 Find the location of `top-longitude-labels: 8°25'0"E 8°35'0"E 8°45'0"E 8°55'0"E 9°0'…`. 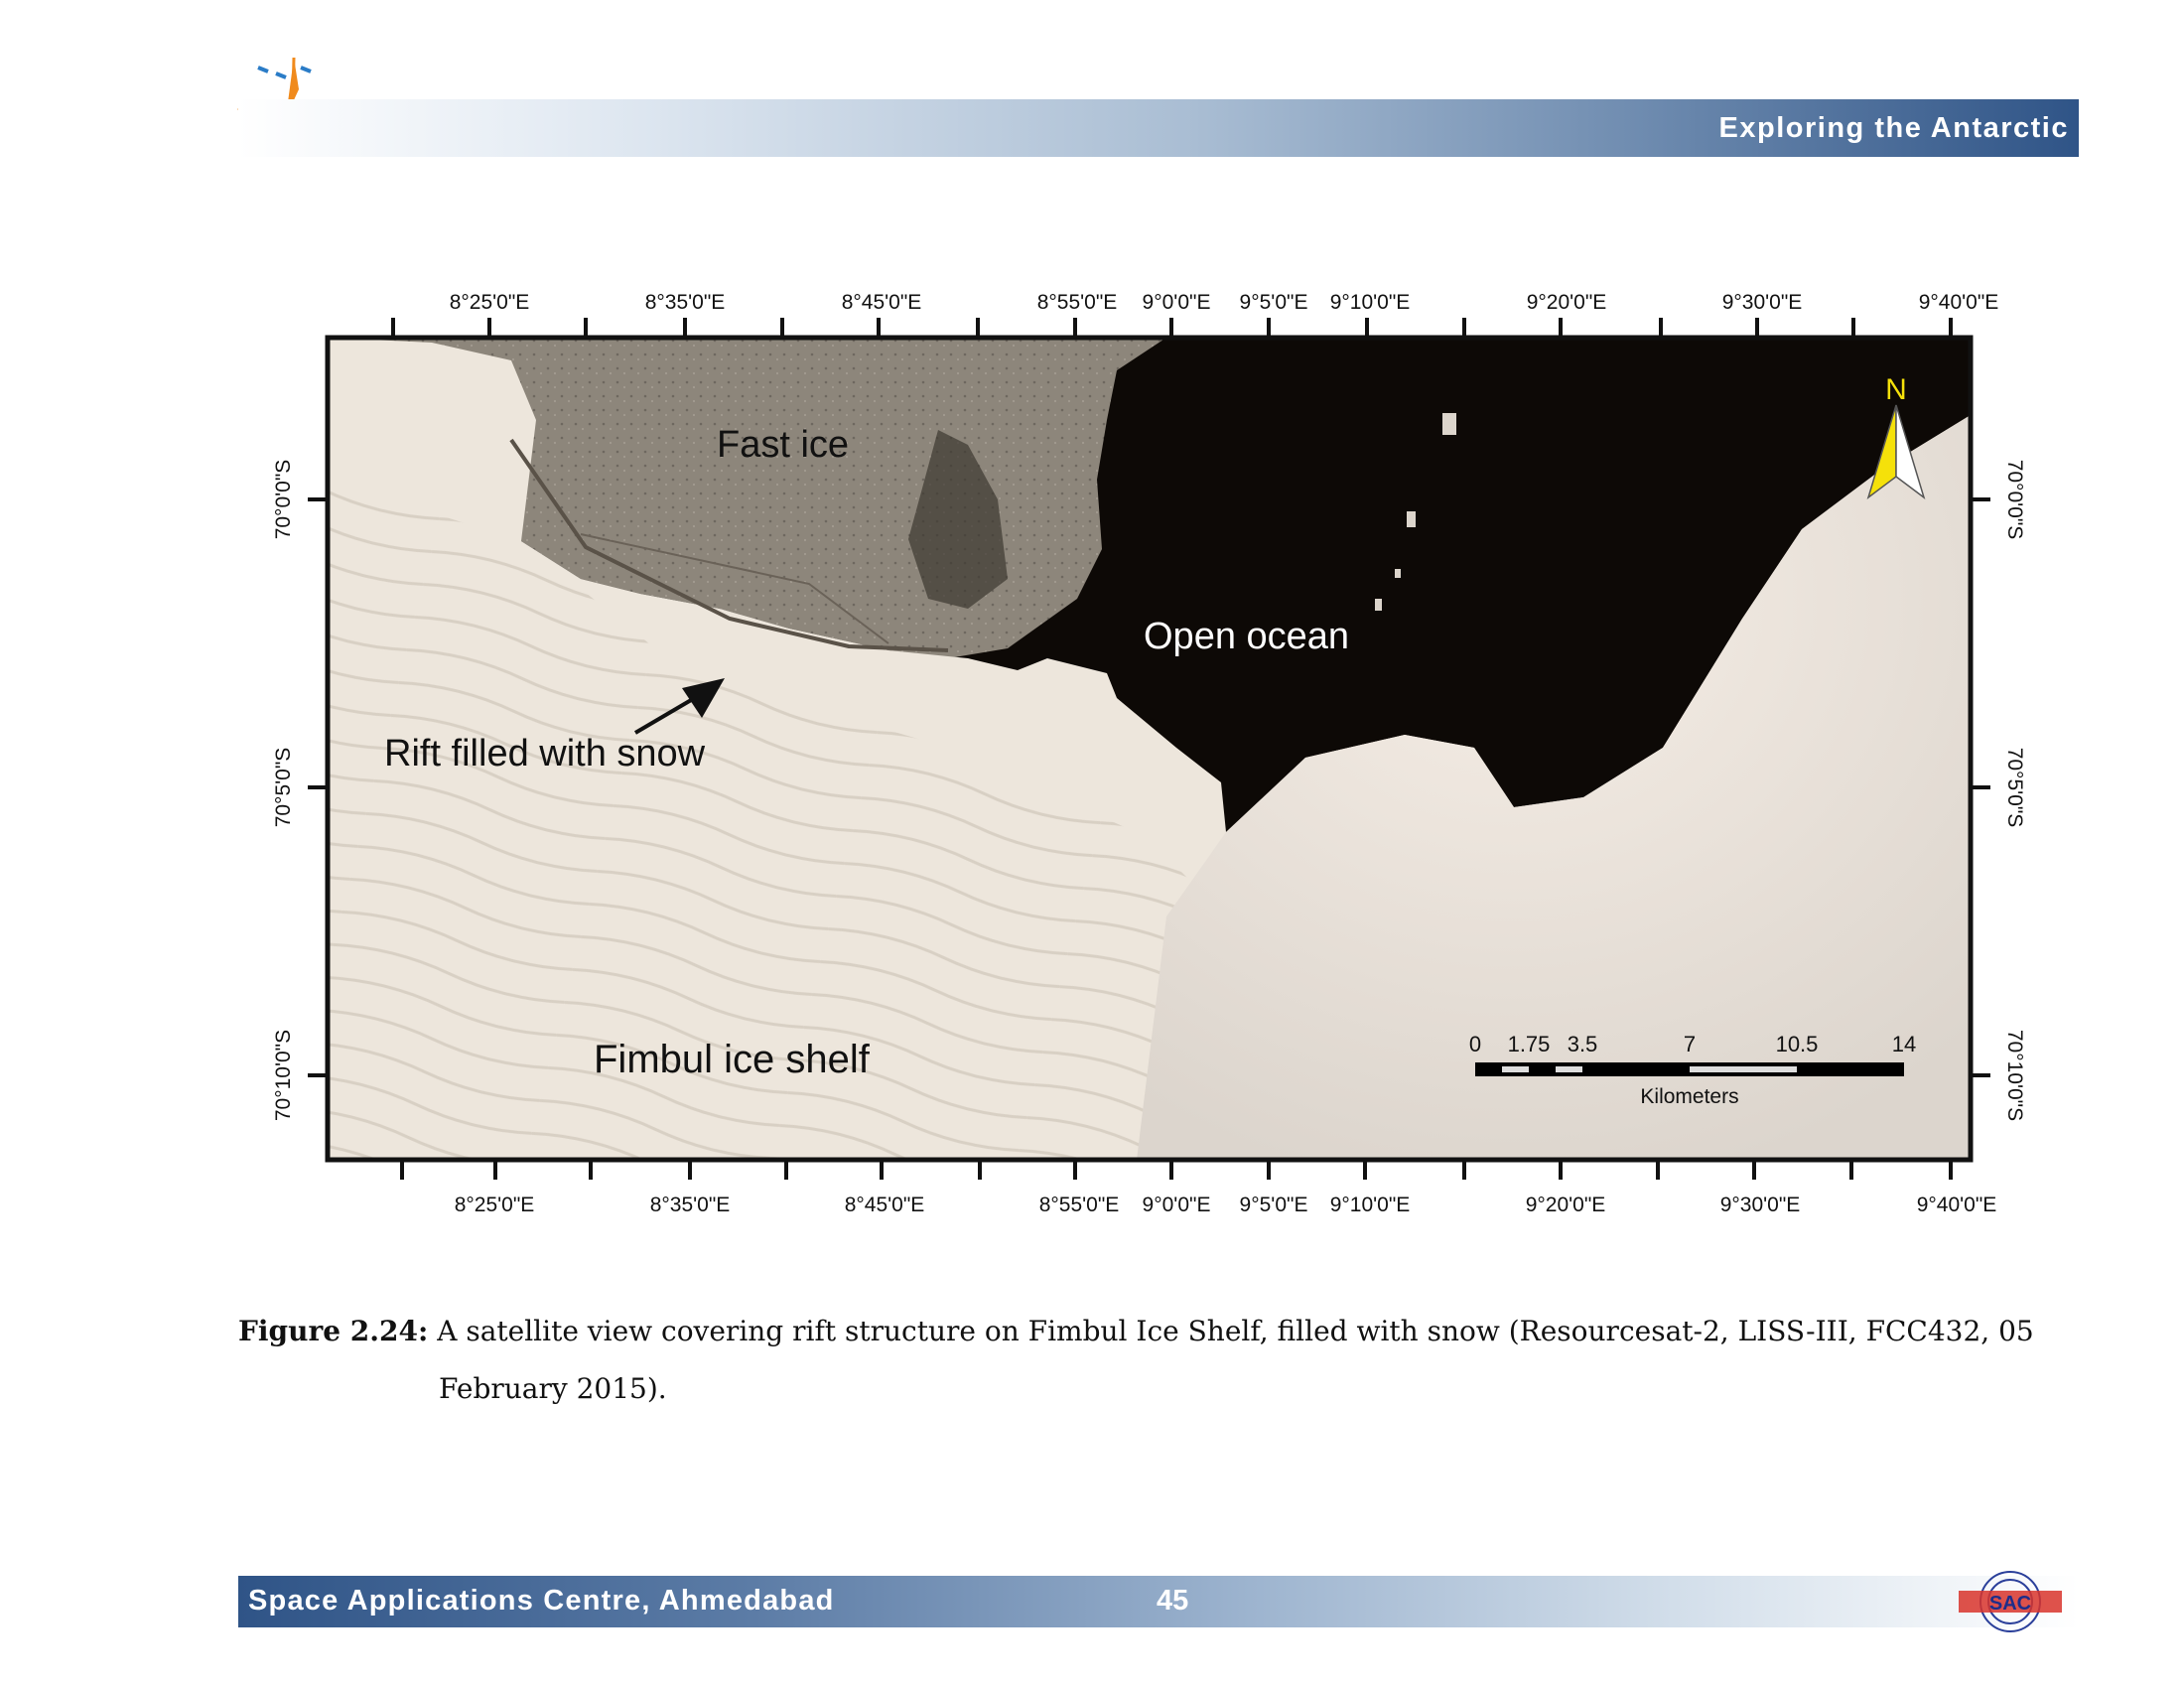

top-longitude-labels: 8°25'0"E 8°35'0"E 8°45'0"E 8°55'0"E 9°0'… is located at coordinates (1224, 302).